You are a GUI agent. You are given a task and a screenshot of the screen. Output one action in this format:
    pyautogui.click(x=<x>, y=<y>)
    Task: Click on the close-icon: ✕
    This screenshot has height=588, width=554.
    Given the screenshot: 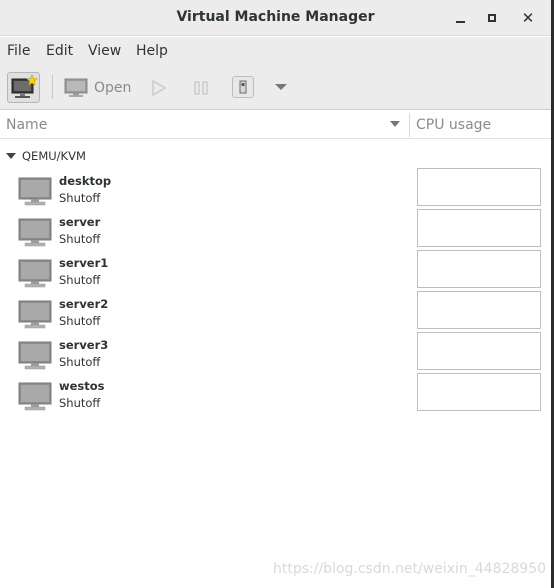 What is the action you would take?
    pyautogui.click(x=528, y=18)
    